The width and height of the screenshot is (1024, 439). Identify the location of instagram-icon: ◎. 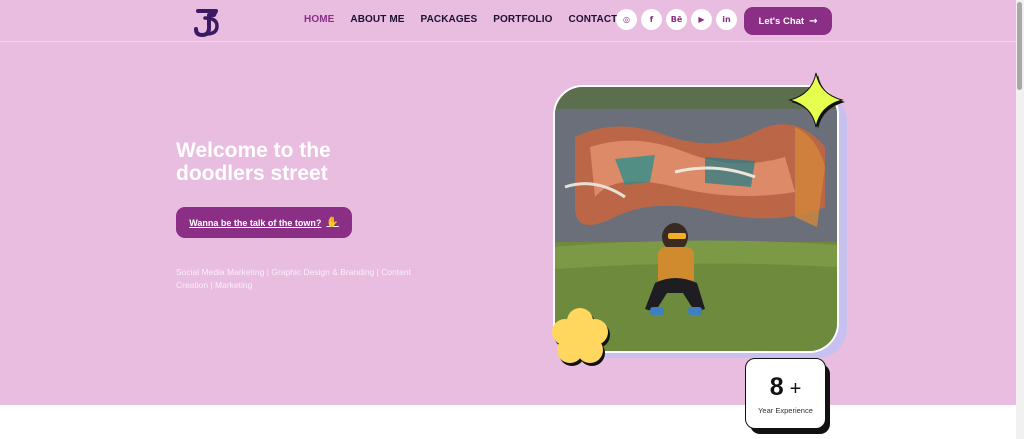
(626, 19).